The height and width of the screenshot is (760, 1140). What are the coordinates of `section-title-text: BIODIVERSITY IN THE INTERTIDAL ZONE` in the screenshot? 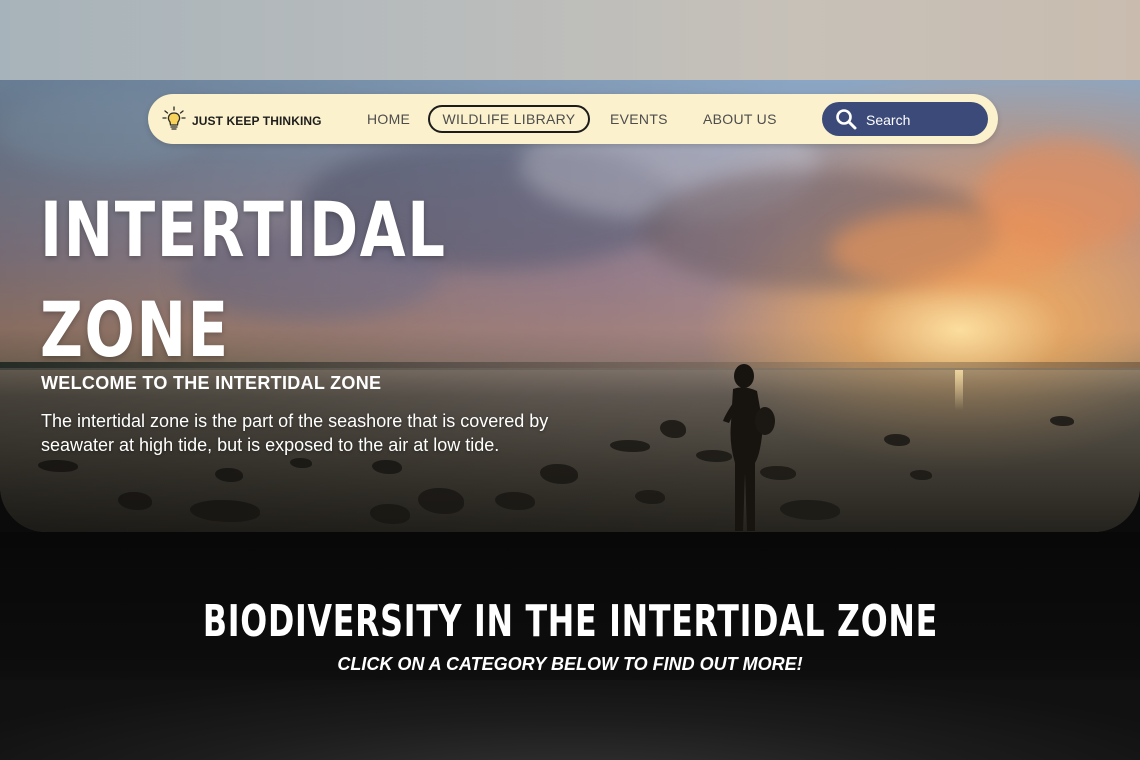 It's located at (570, 621).